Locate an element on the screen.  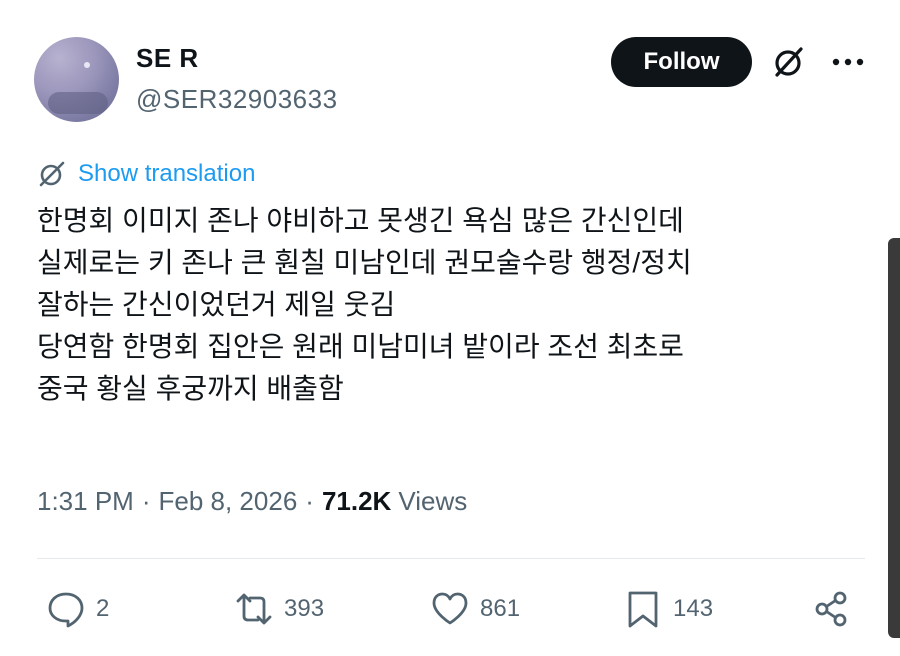
views-label: Views is located at coordinates (433, 501).